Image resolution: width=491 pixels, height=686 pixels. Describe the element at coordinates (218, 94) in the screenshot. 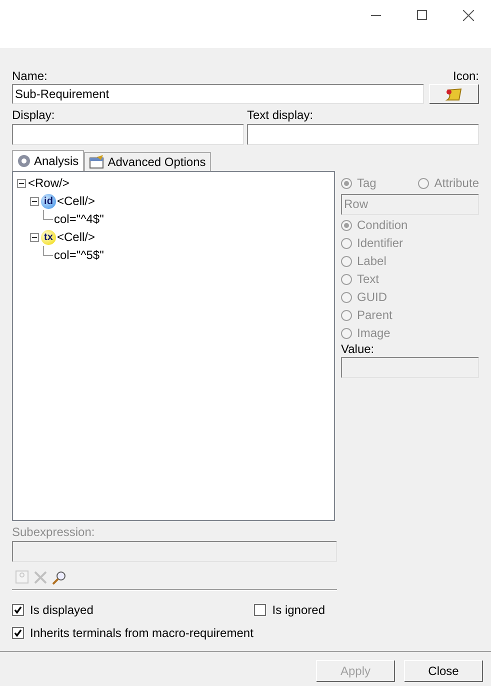

I see `name-field: Sub-Requirement` at that location.